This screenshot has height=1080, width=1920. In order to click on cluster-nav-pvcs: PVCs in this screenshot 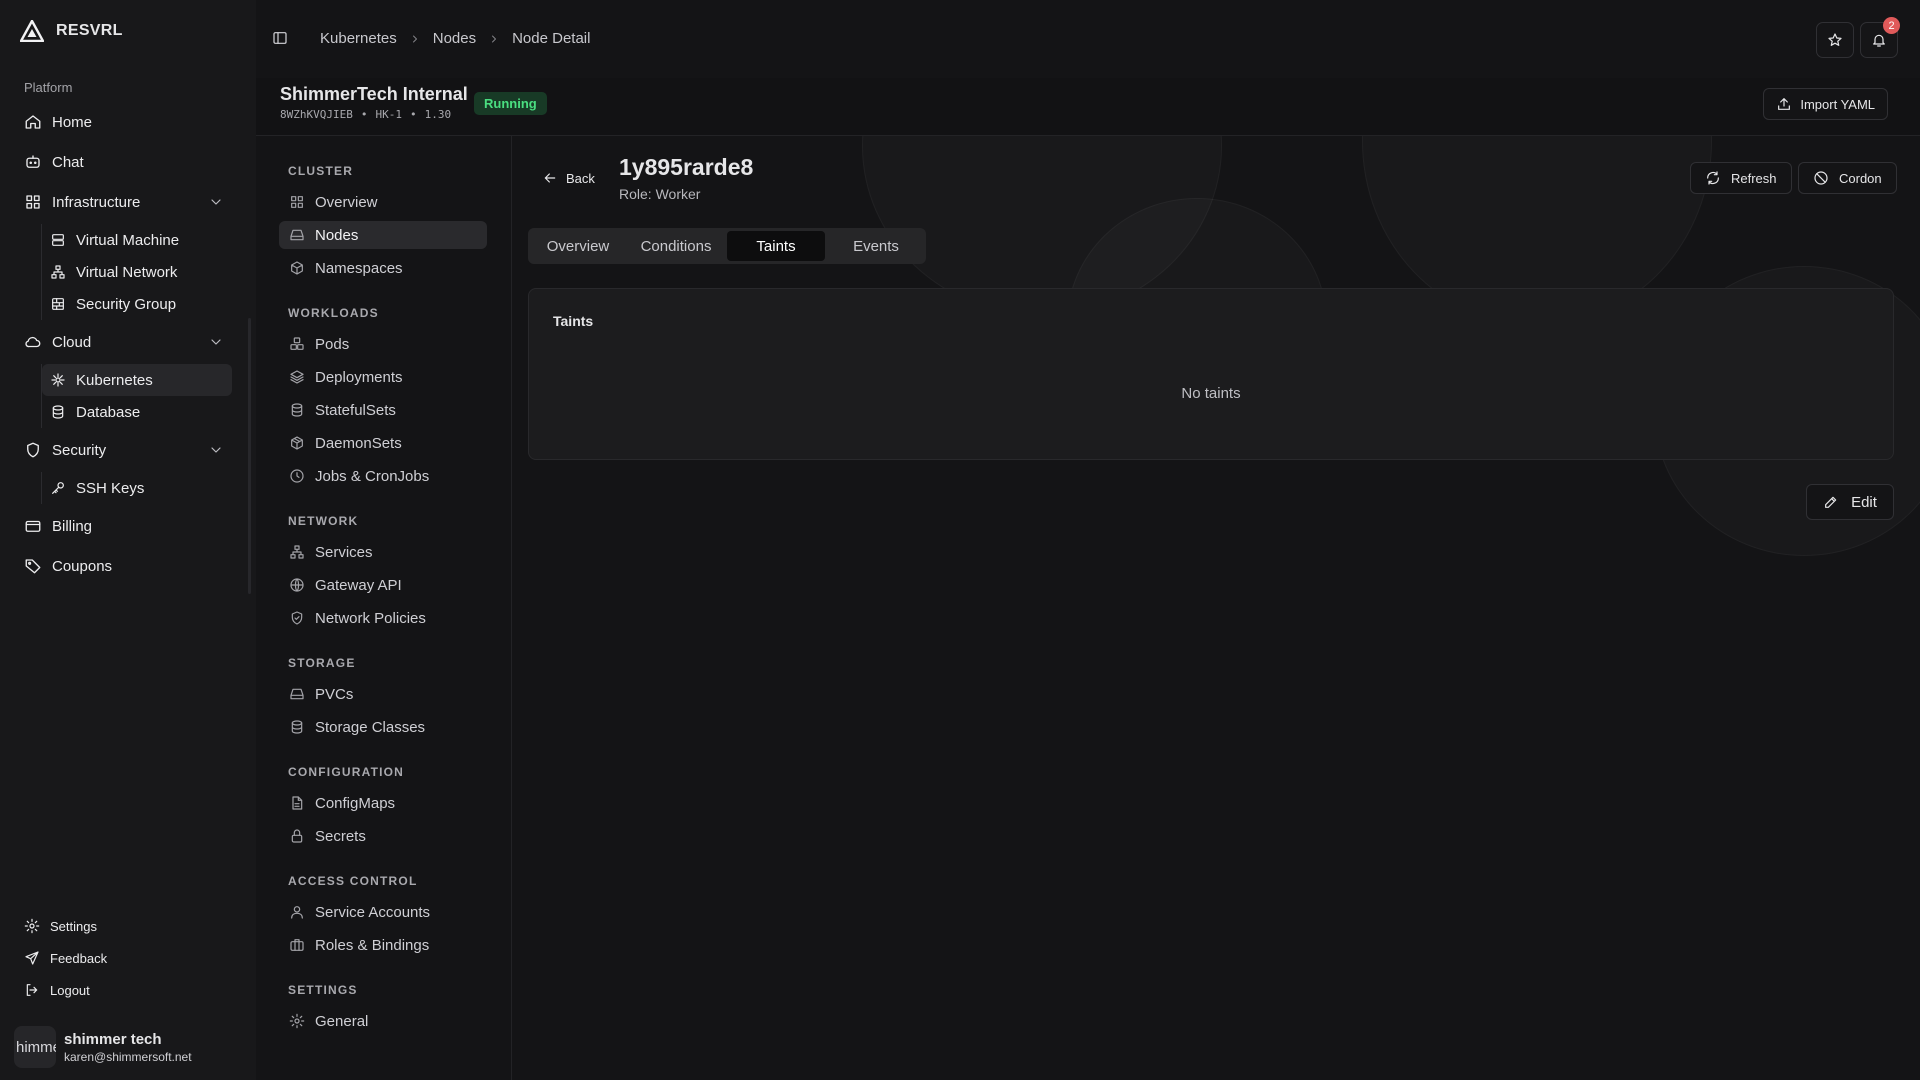, I will do `click(383, 694)`.